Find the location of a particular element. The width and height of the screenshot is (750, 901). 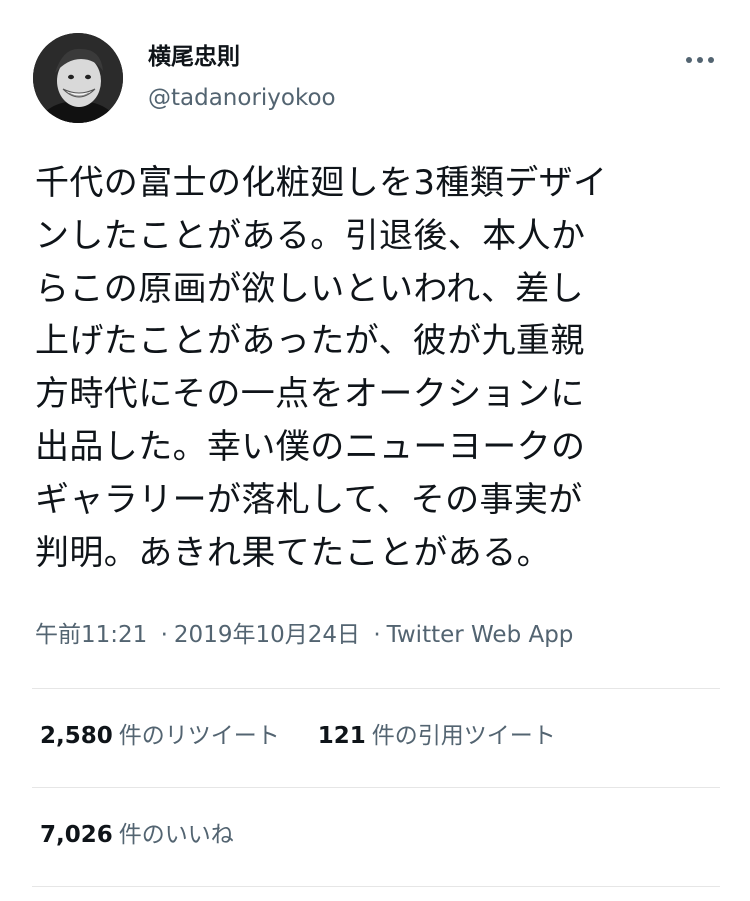

quote-tweets-stat: 121 件の引用ツイート is located at coordinates (437, 736).